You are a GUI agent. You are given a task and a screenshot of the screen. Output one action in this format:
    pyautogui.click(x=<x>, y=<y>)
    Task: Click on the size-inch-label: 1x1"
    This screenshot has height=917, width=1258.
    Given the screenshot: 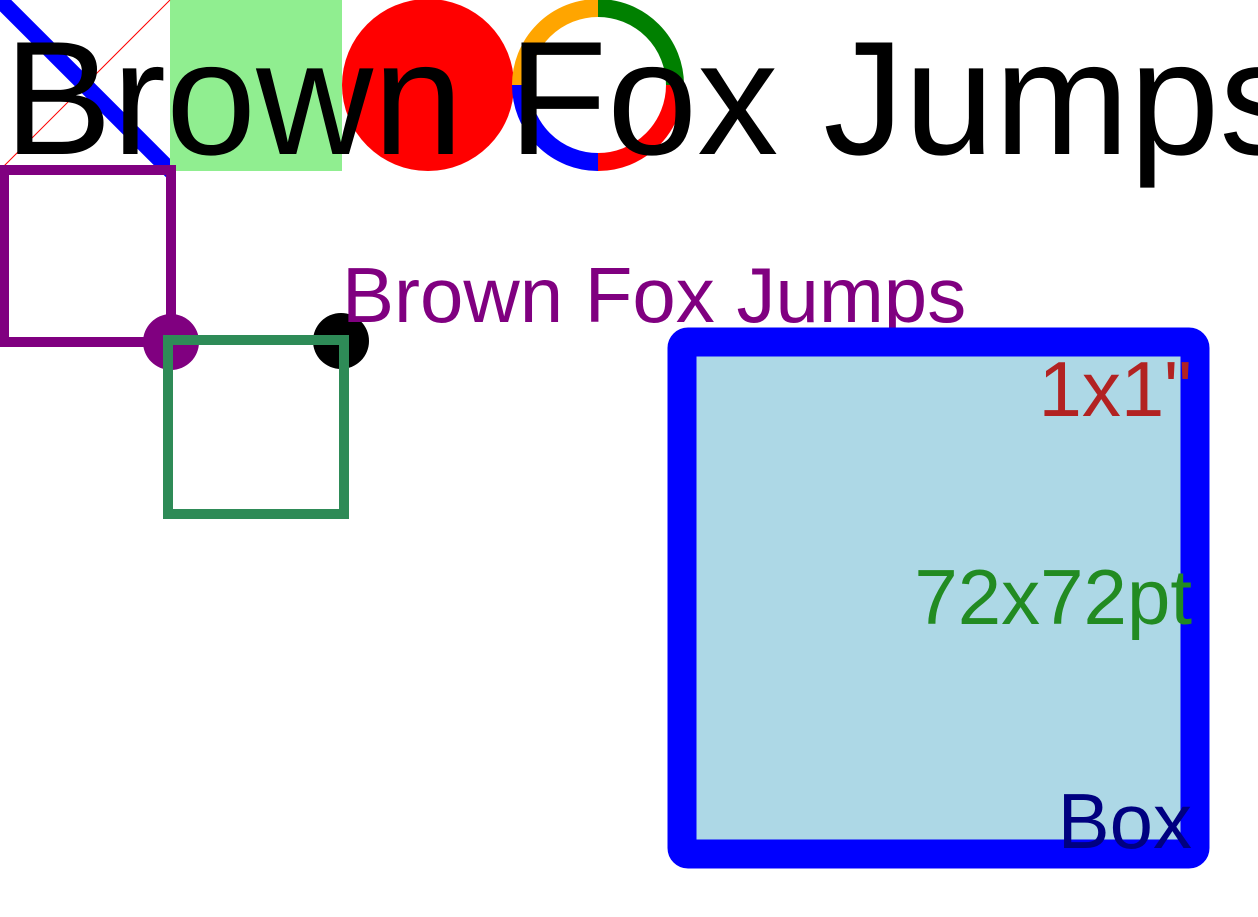 What is the action you would take?
    pyautogui.click(x=1115, y=389)
    